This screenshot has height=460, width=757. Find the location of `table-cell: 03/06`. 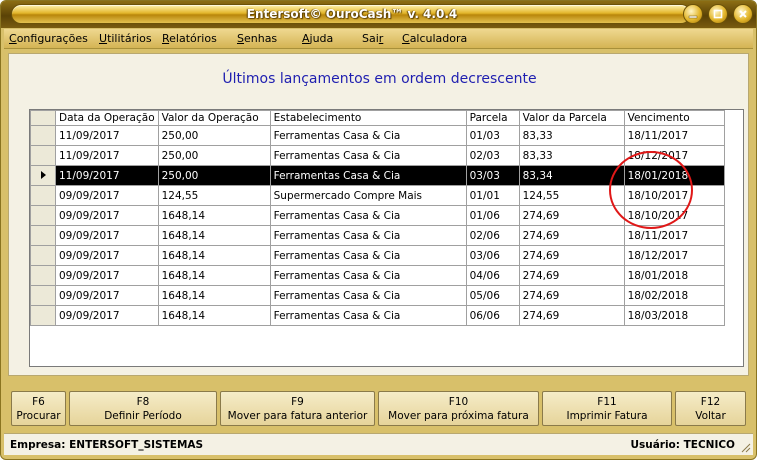

table-cell: 03/06 is located at coordinates (492, 255).